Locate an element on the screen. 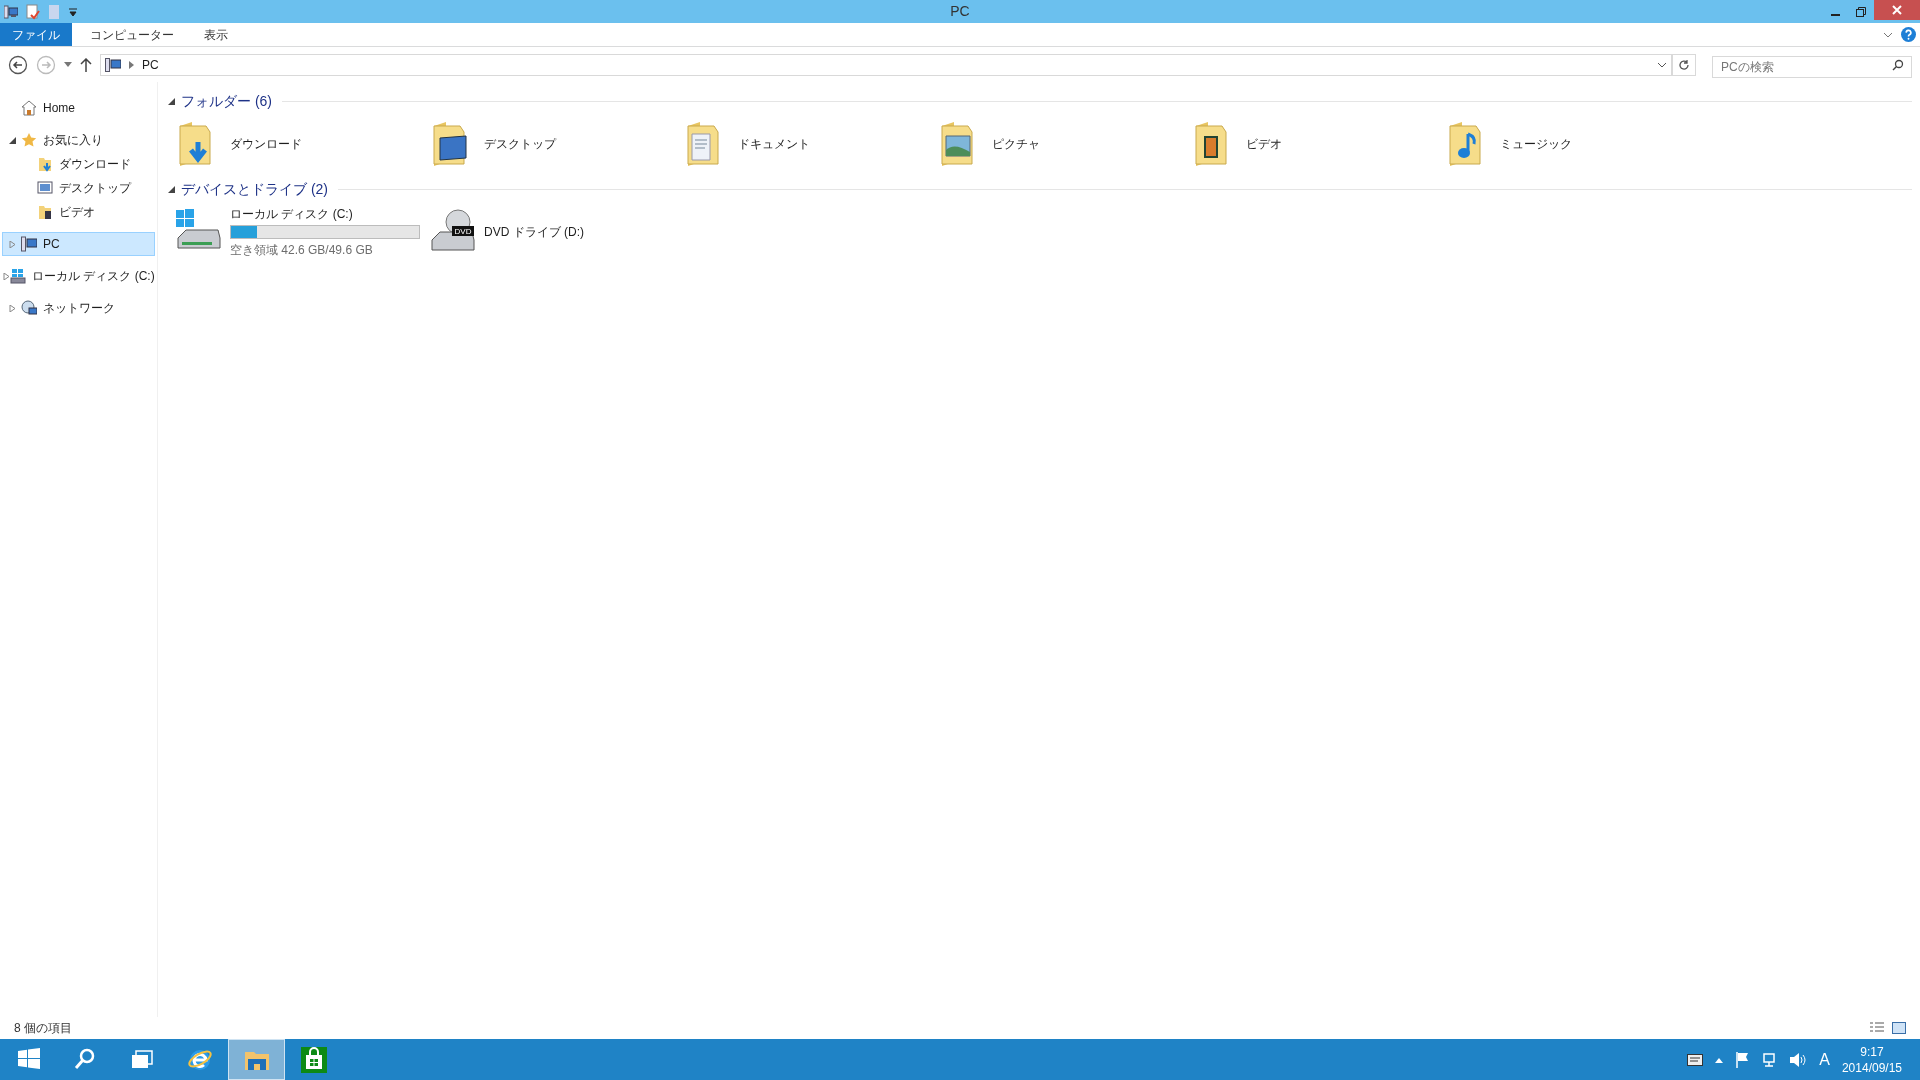 This screenshot has height=1080, width=1920. item-count: 8 個の項目 is located at coordinates (43, 1028).